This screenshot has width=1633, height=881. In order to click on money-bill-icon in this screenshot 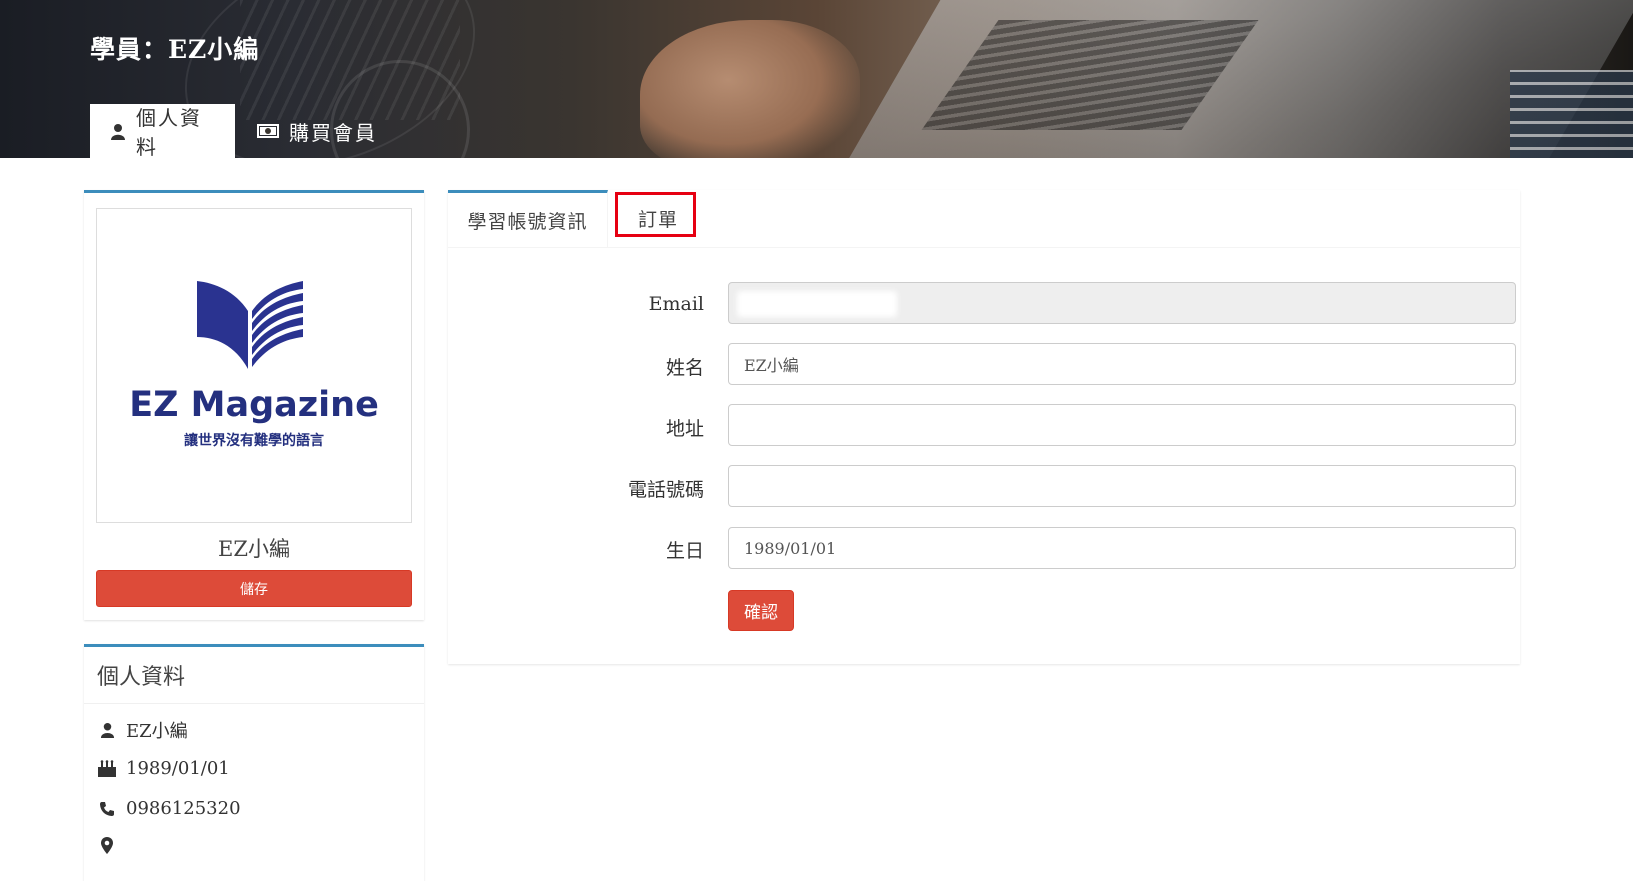, I will do `click(268, 131)`.